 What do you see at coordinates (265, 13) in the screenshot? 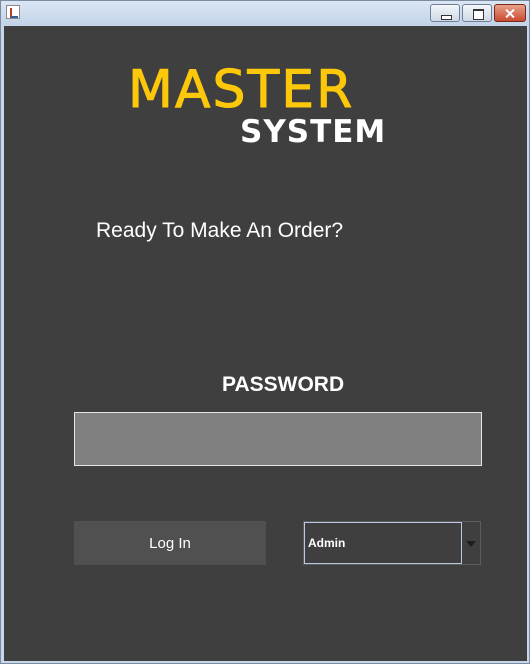
I see `title-bar` at bounding box center [265, 13].